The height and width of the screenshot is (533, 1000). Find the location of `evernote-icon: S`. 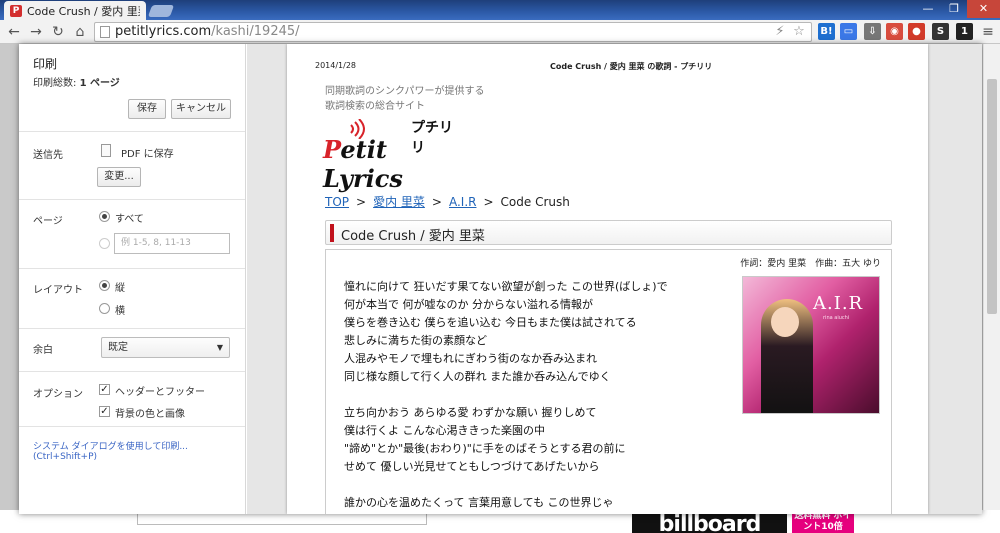

evernote-icon: S is located at coordinates (940, 31).